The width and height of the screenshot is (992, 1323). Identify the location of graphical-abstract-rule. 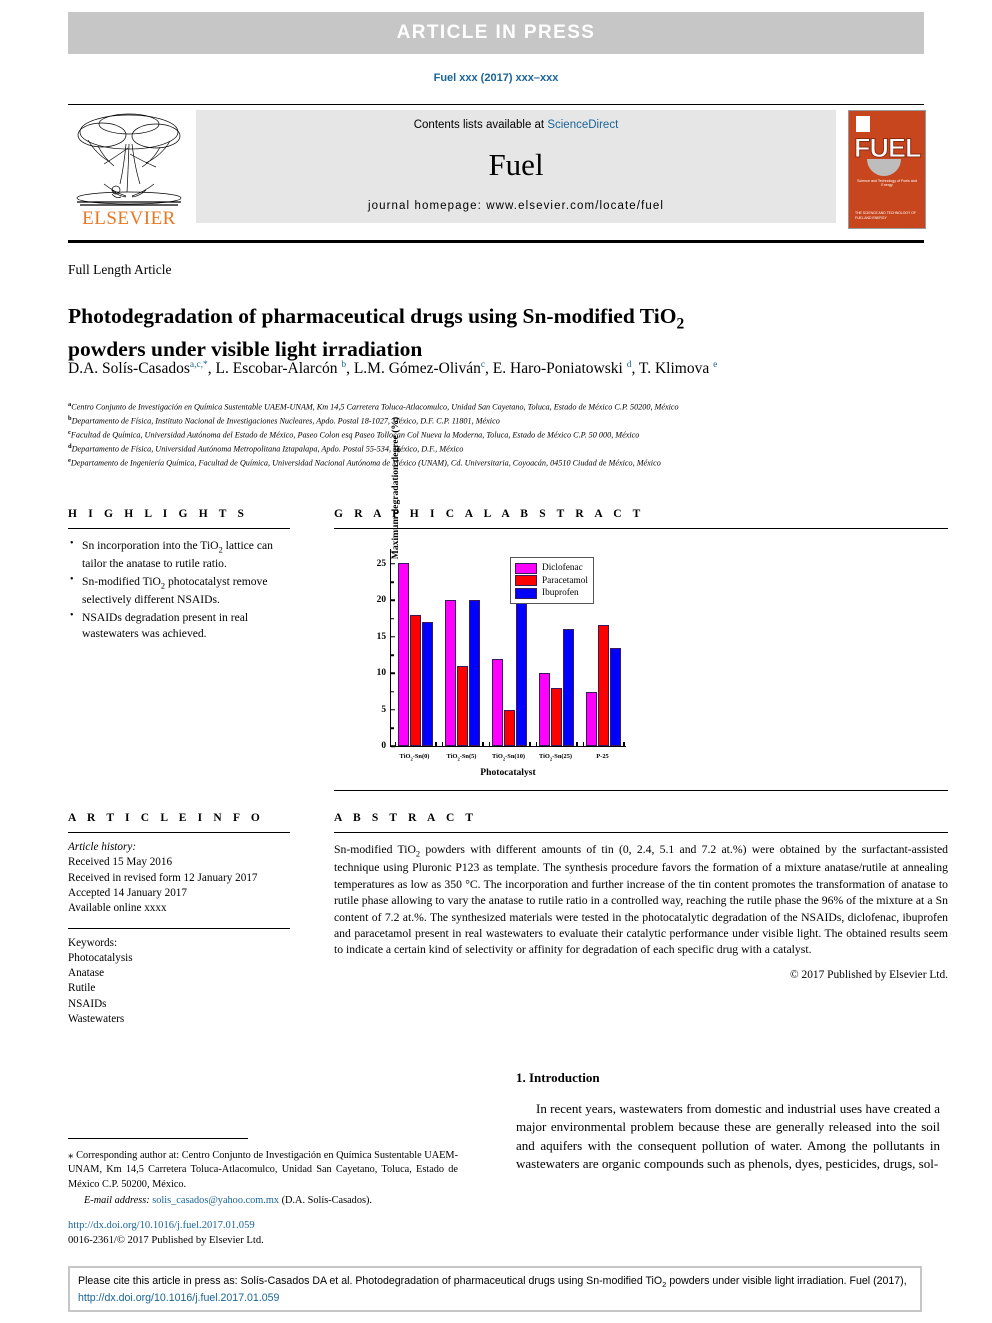
(641, 529).